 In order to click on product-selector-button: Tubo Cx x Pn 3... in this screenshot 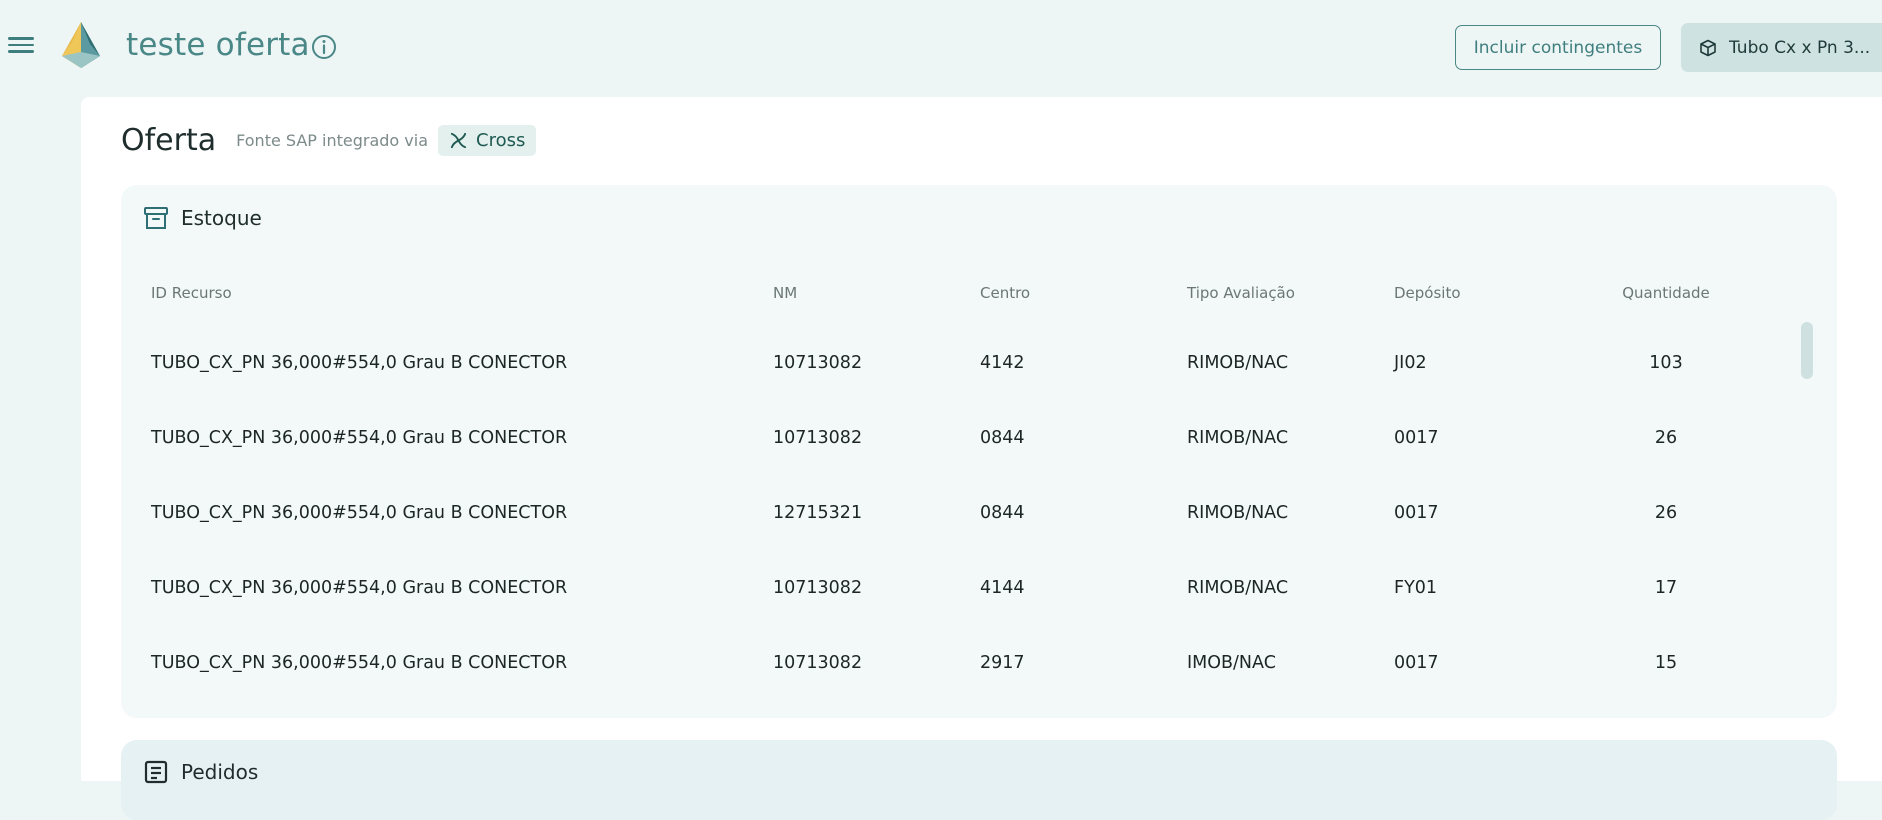, I will do `click(1781, 47)`.